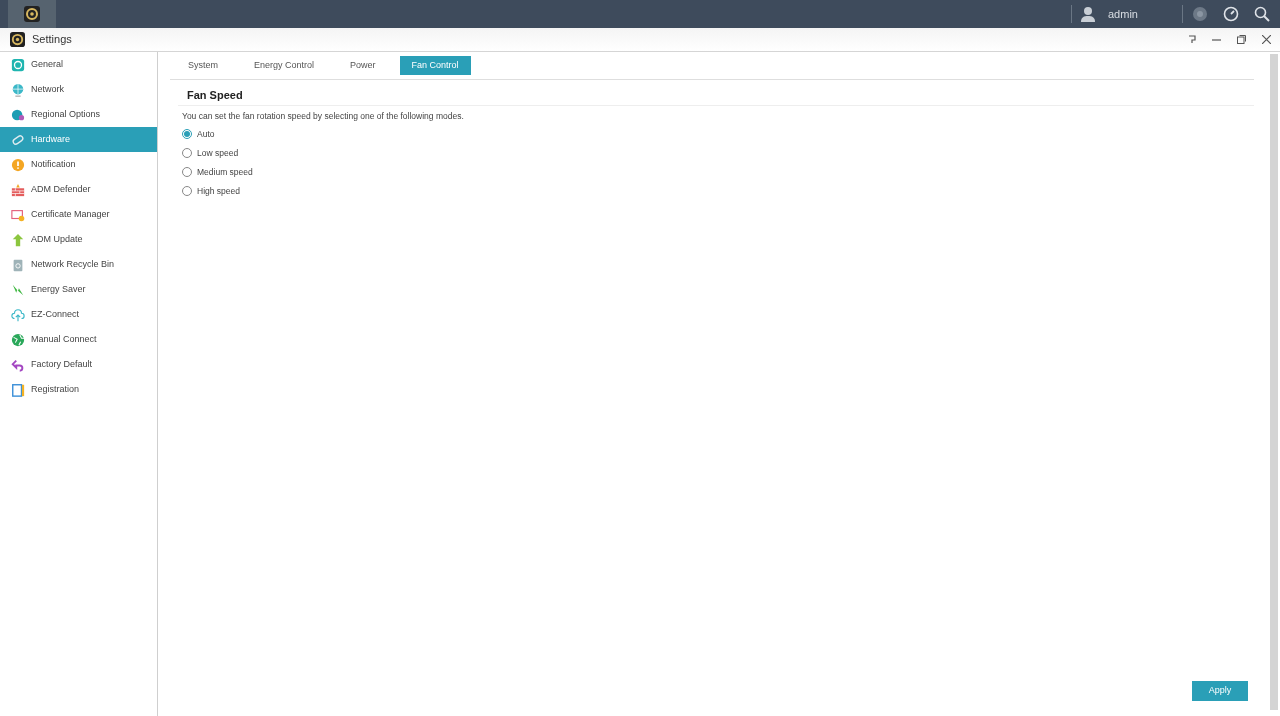 This screenshot has width=1280, height=716. What do you see at coordinates (18, 314) in the screenshot?
I see `cloud-upload-icon` at bounding box center [18, 314].